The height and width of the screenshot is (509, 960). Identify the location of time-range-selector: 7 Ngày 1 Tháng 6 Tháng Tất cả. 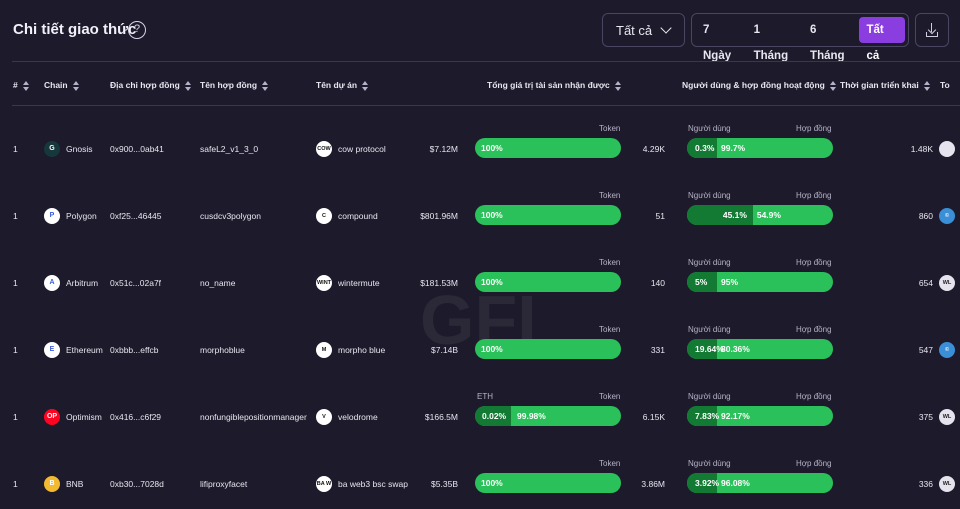
(800, 37).